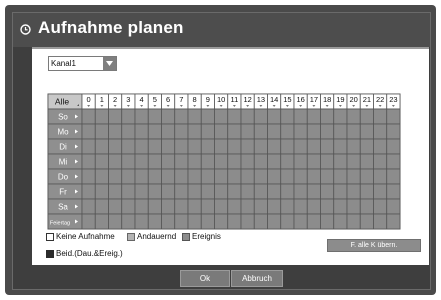  I want to click on copy-to-all-channels-button: F. alle K übern., so click(374, 245).